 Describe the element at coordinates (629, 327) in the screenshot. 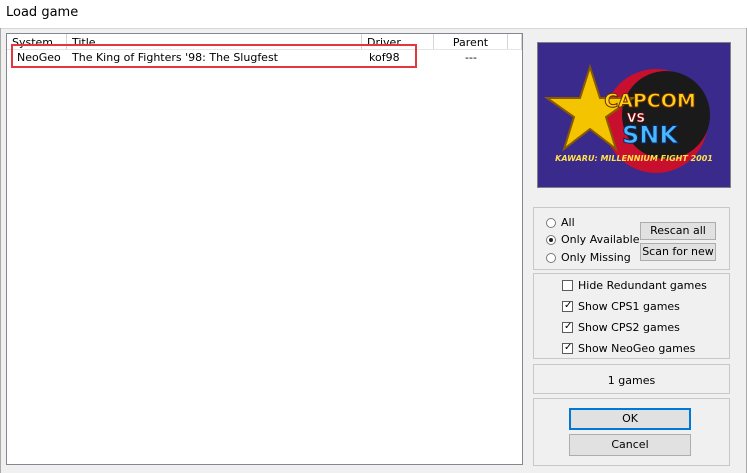

I see `show-cps2-label: Show CPS2 games` at that location.